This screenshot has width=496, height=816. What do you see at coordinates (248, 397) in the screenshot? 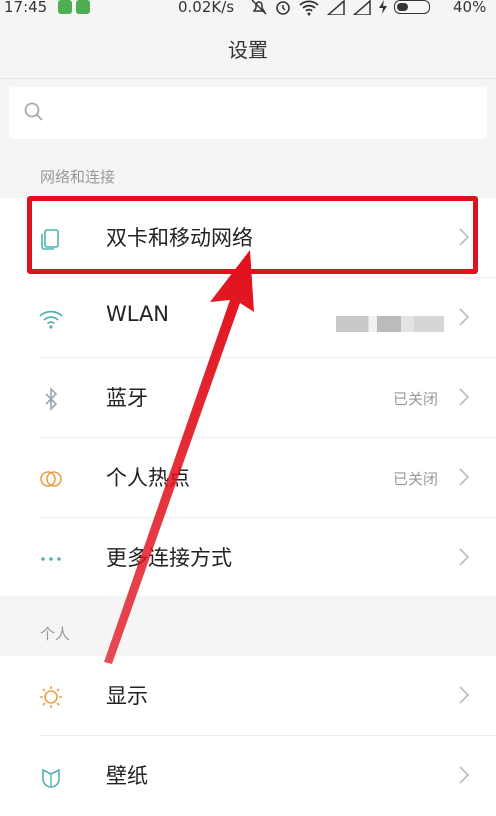
I see `row-bluetooth: 蓝牙 已关闭` at bounding box center [248, 397].